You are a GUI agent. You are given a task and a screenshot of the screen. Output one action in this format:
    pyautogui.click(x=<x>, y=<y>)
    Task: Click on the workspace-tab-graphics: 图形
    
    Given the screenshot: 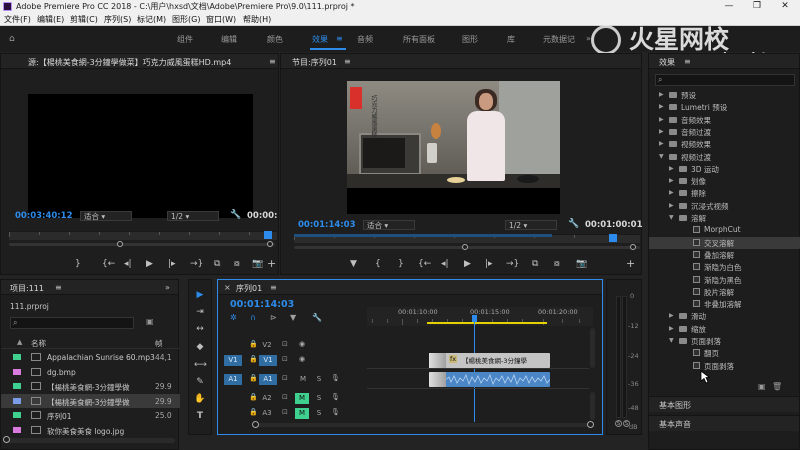 What is the action you would take?
    pyautogui.click(x=470, y=39)
    